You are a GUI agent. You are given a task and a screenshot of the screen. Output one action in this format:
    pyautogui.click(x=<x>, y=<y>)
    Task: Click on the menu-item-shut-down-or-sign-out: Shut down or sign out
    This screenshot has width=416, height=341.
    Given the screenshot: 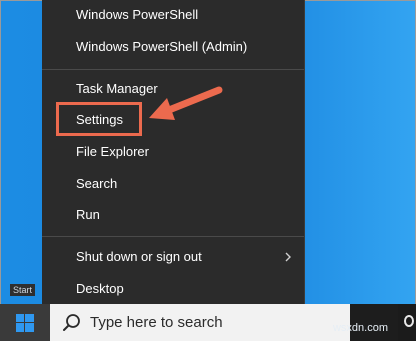 What is the action you would take?
    pyautogui.click(x=173, y=257)
    